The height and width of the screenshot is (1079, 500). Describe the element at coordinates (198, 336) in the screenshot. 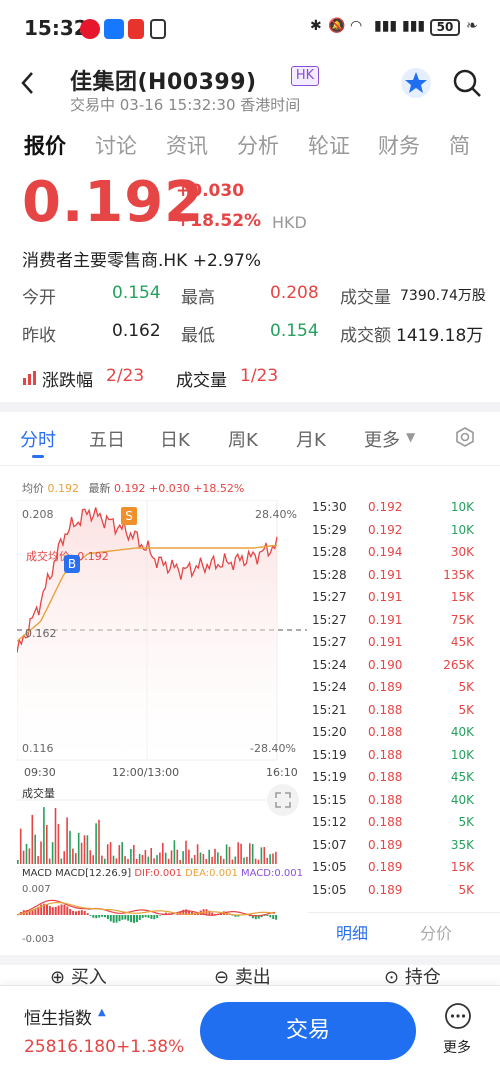

I see `low-label: 最低` at that location.